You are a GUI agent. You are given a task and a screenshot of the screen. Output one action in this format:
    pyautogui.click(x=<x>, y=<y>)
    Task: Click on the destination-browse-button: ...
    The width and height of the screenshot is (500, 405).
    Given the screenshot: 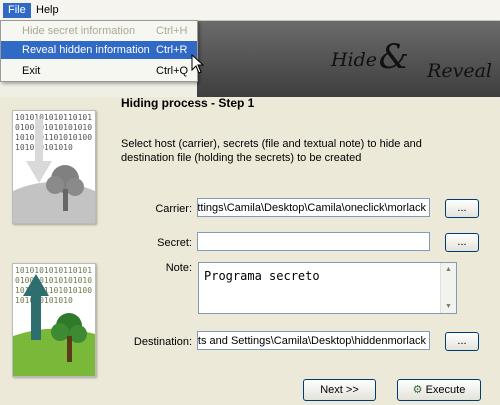 What is the action you would take?
    pyautogui.click(x=462, y=341)
    